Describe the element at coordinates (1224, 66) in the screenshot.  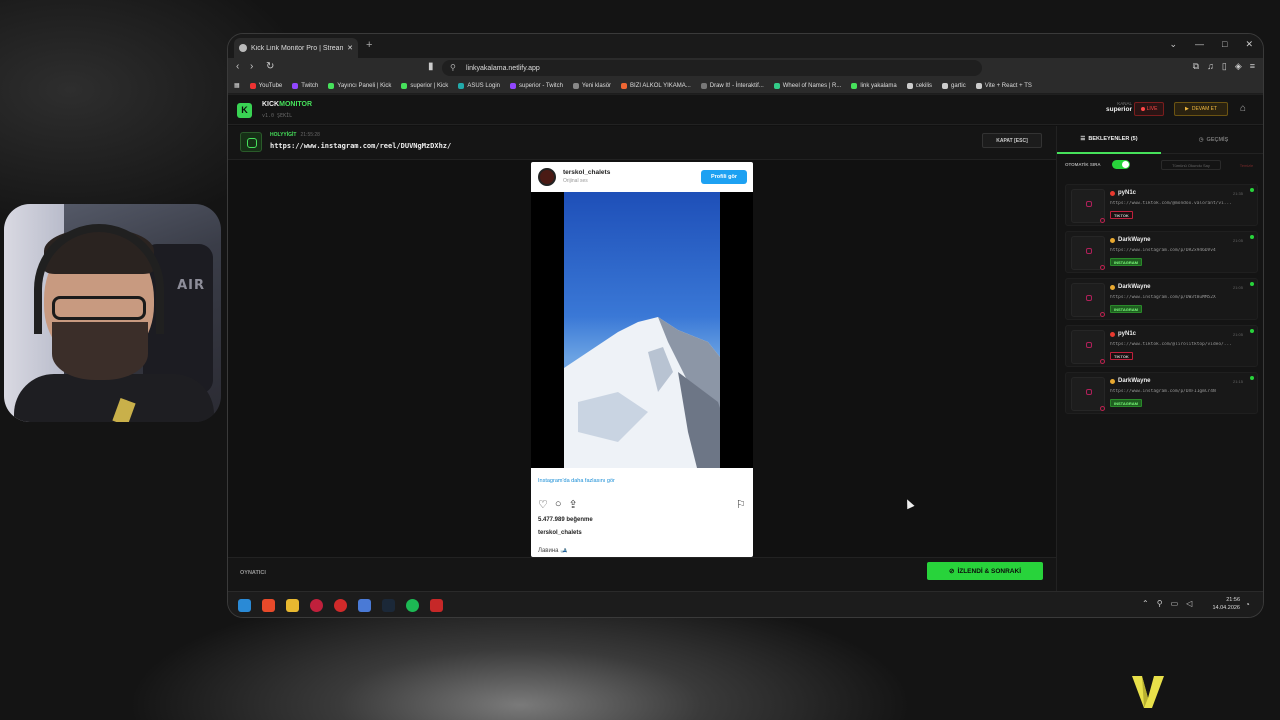
I see `sidebar-icon: ▯` at that location.